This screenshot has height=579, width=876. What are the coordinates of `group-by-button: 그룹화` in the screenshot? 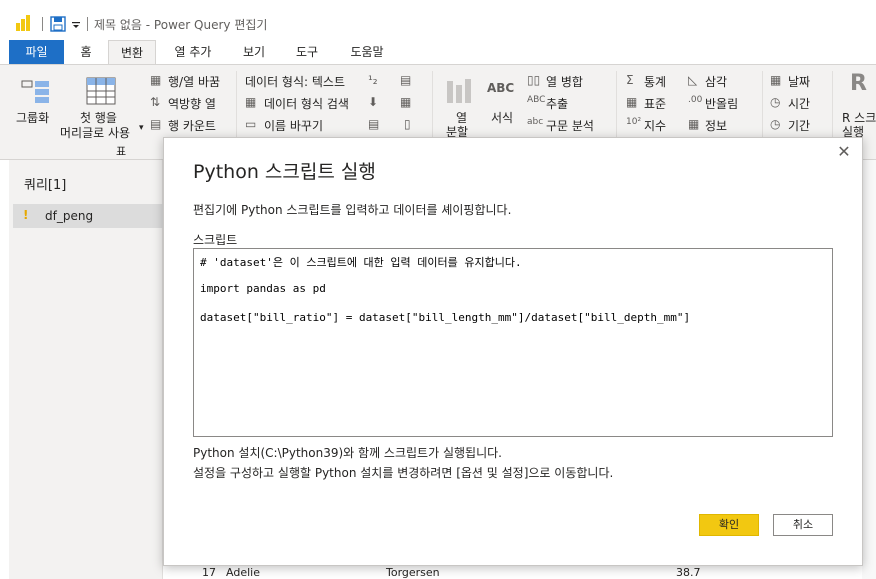 It's located at (32, 117).